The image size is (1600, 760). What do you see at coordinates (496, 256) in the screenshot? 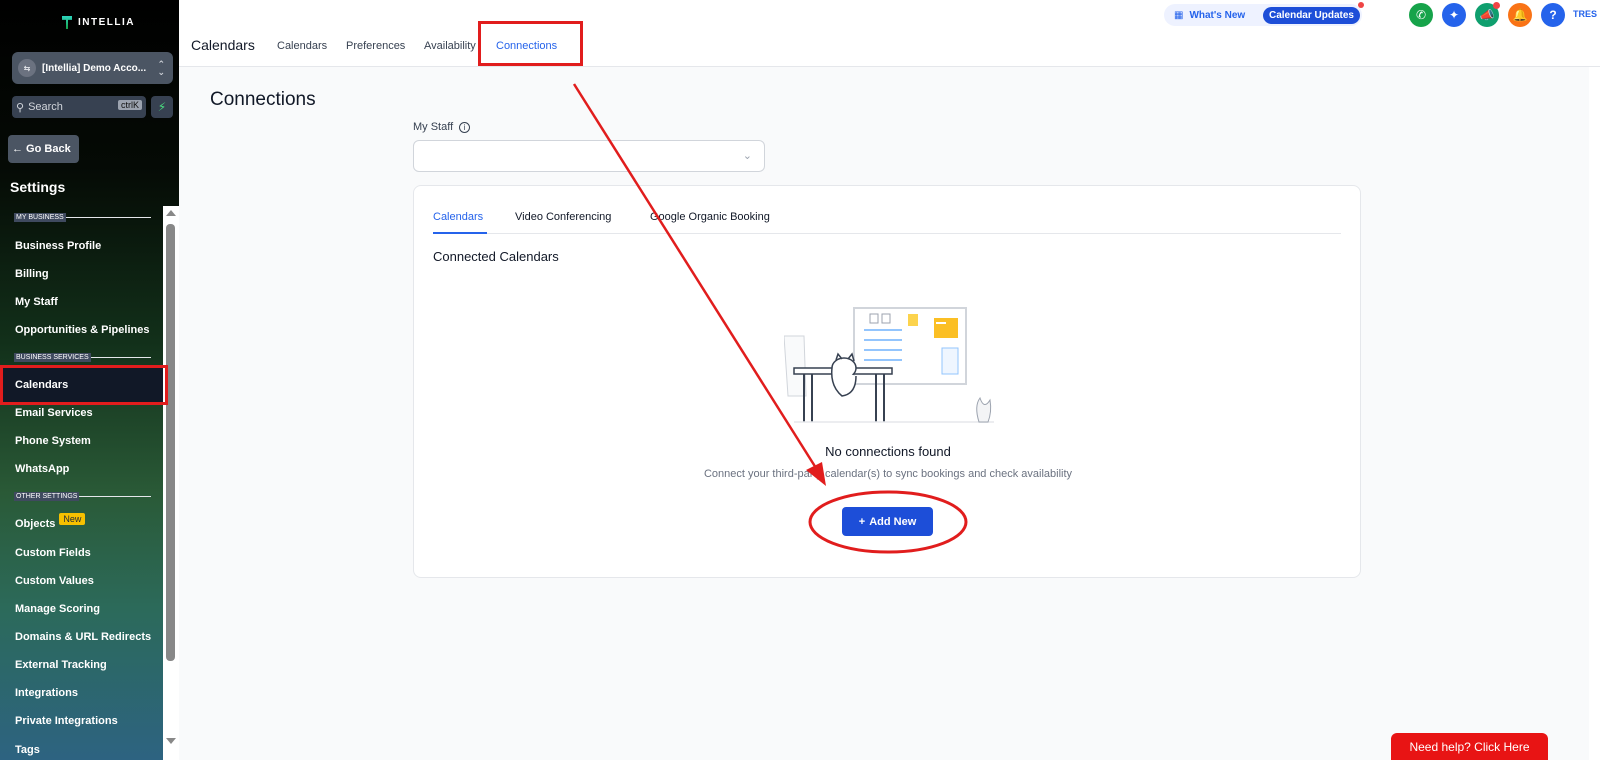
I see `connected-calendars-title: Connected Calendars` at bounding box center [496, 256].